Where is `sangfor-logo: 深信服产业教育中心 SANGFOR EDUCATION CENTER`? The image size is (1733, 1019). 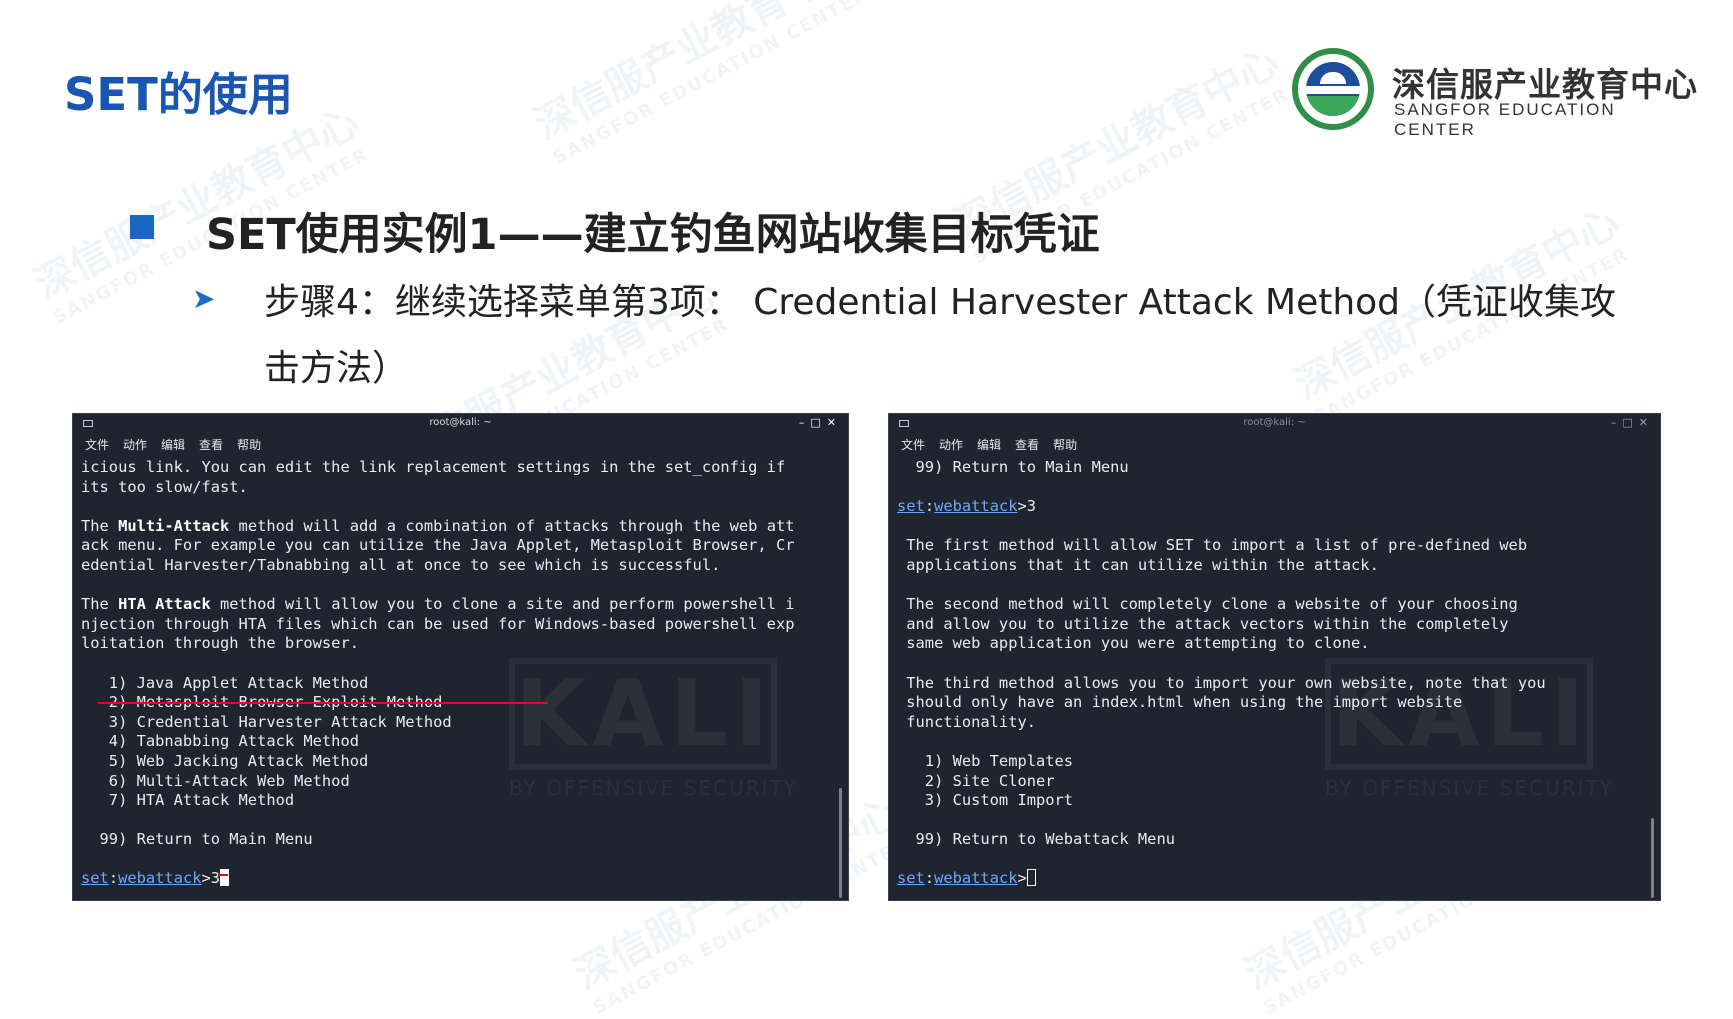
sangfor-logo: 深信服产业教育中心 SANGFOR EDUCATION CENTER is located at coordinates (1497, 93).